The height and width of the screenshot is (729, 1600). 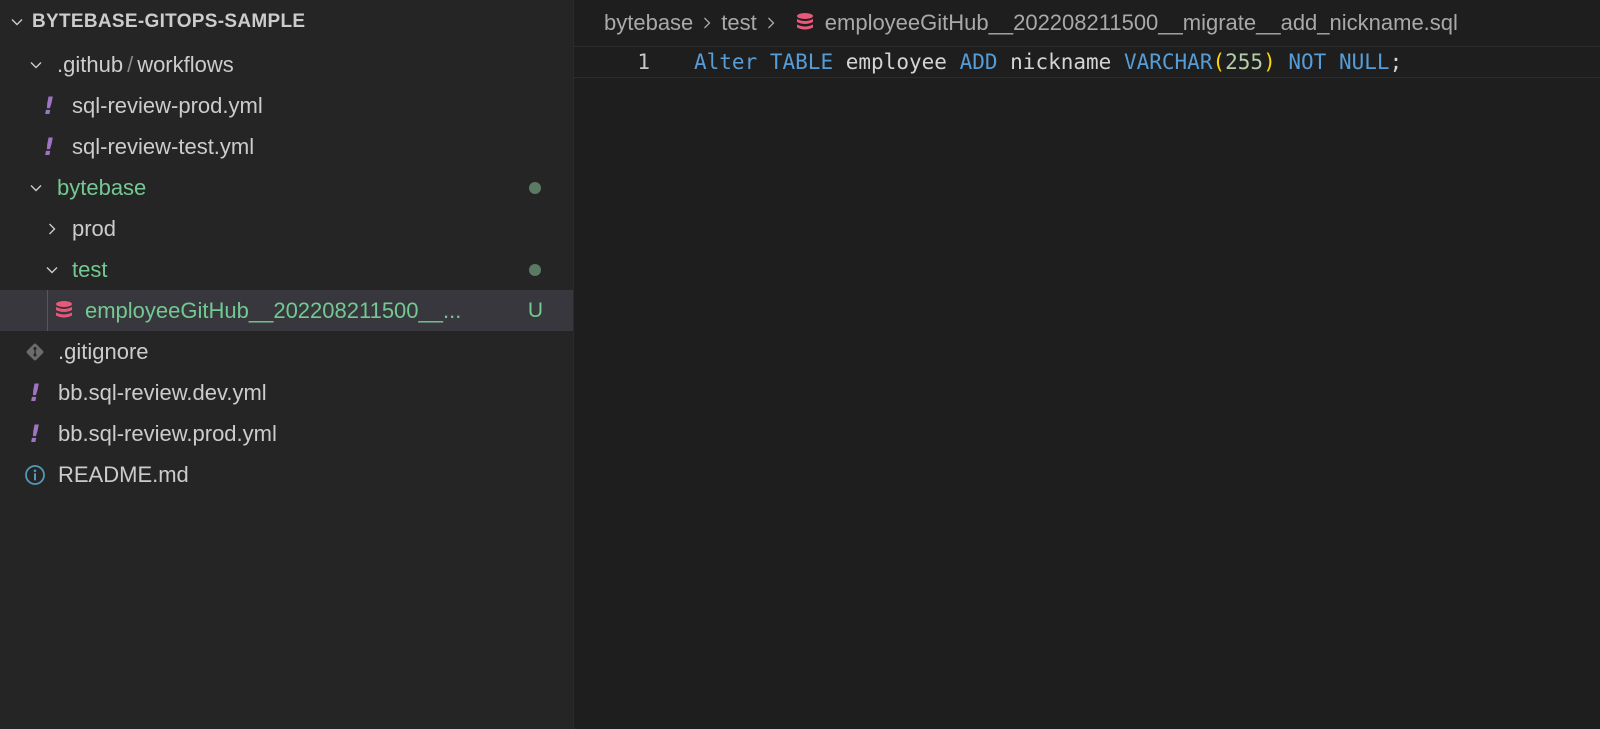 I want to click on tree-folder-test: test, so click(x=286, y=269).